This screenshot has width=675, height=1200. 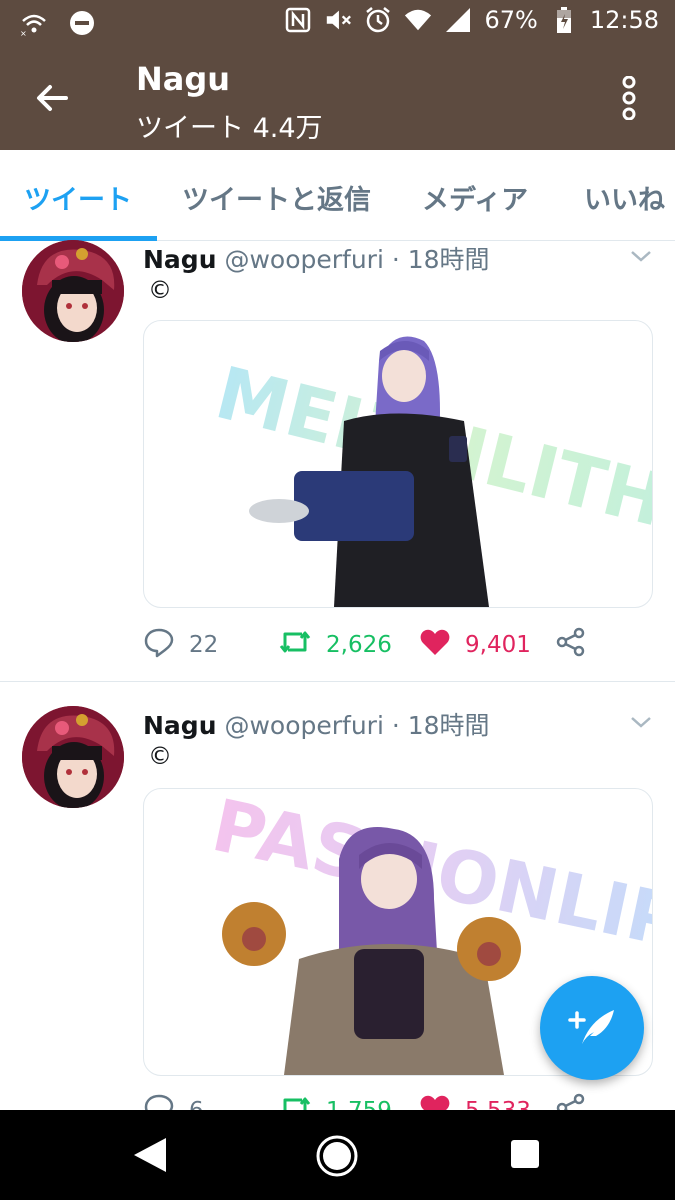 I want to click on tweet-actions: 22 2,626 9,401, so click(x=378, y=646).